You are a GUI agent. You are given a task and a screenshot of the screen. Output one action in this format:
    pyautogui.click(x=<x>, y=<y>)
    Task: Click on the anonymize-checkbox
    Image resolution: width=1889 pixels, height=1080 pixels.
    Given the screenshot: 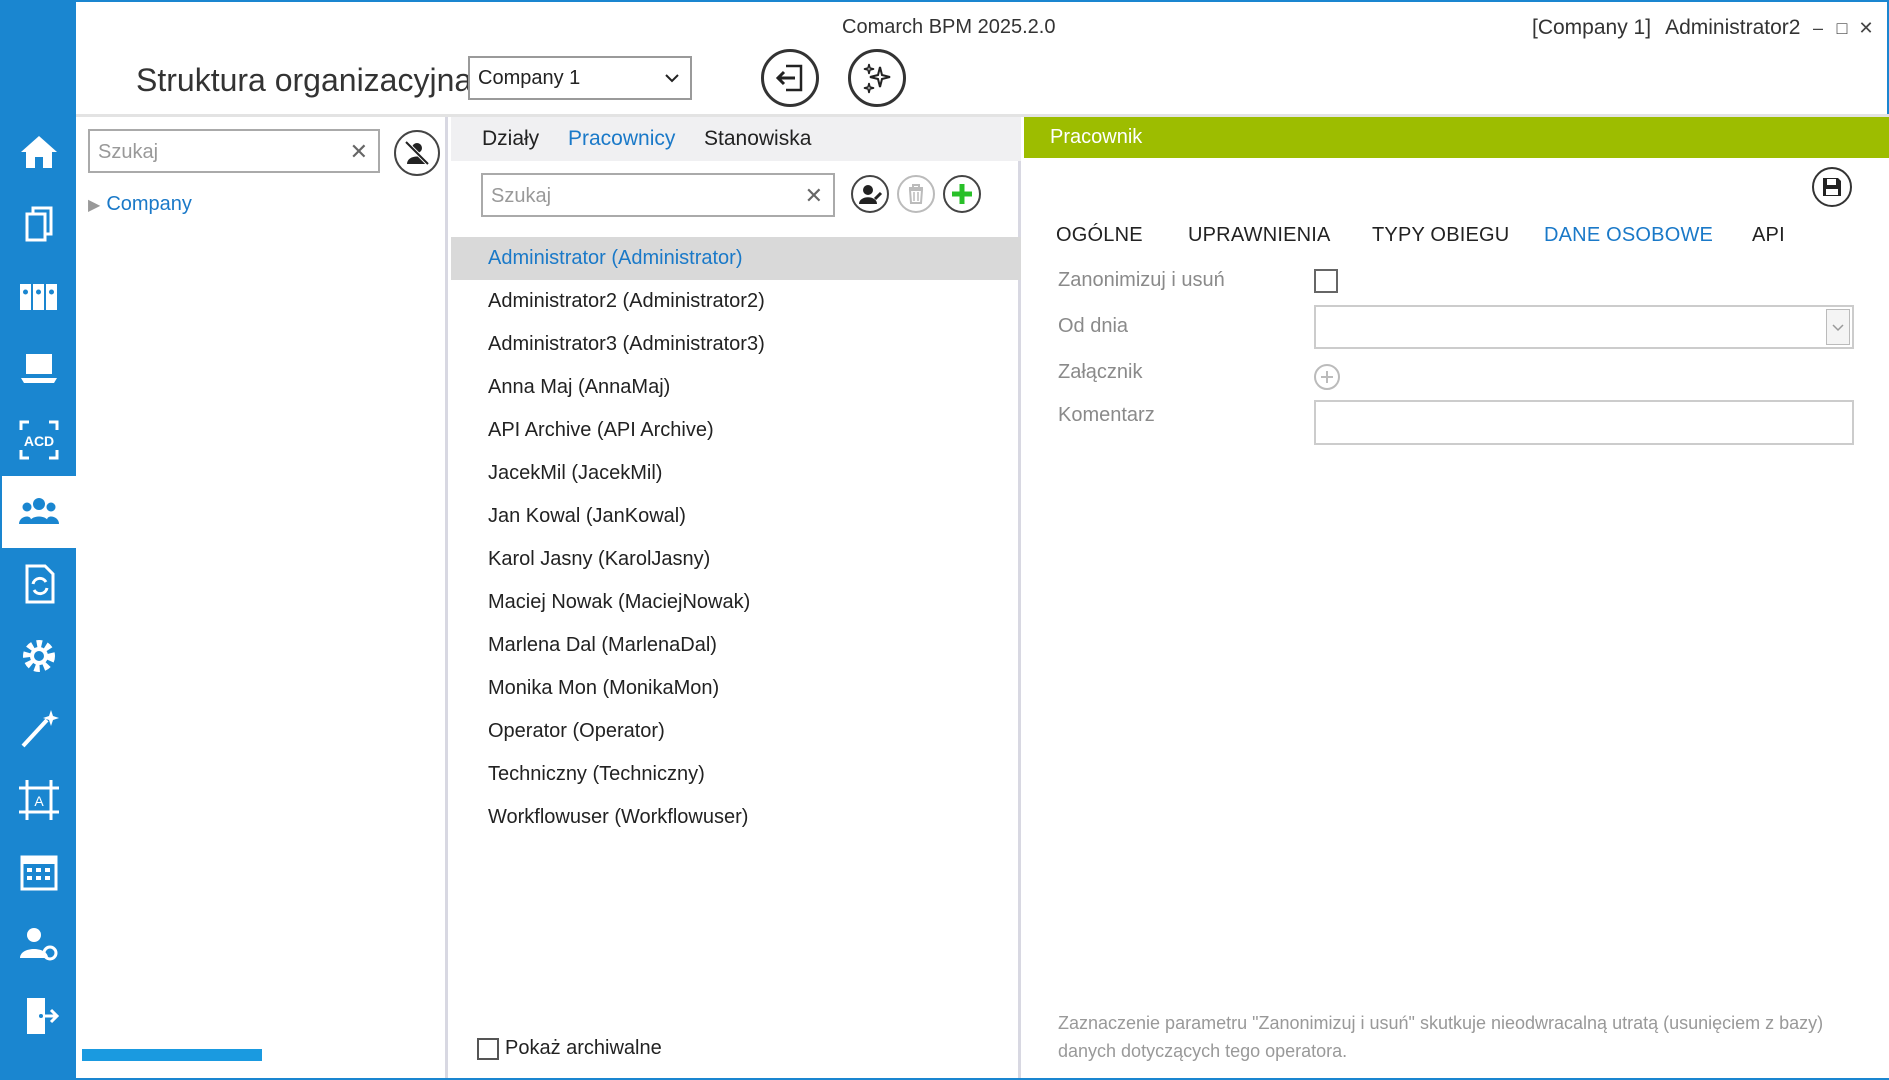 What is the action you would take?
    pyautogui.click(x=1326, y=281)
    